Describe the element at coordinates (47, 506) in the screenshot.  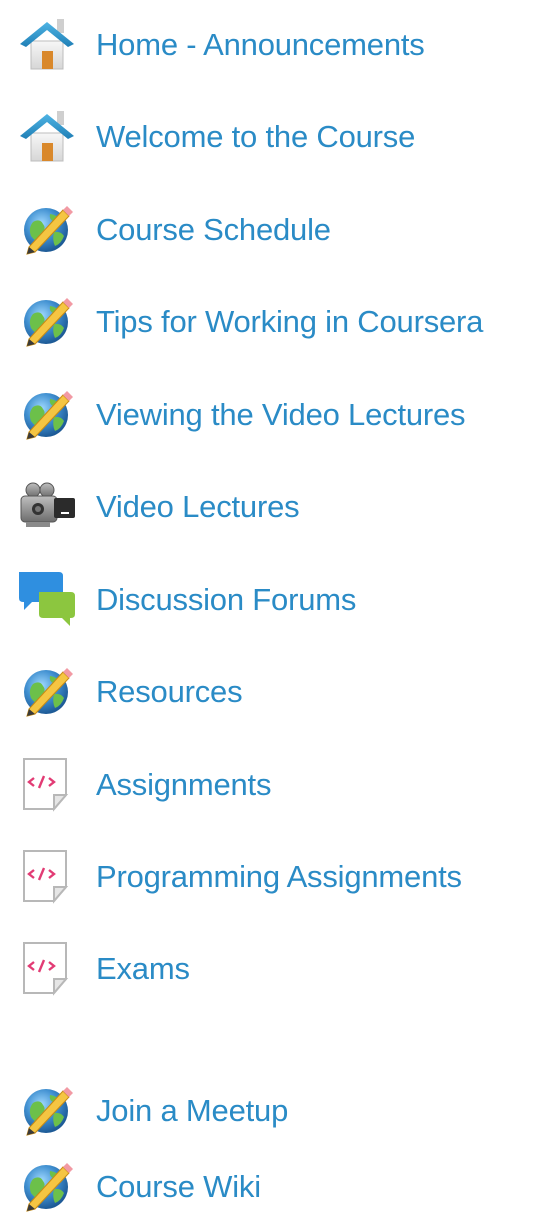
I see `video-camera-icon` at that location.